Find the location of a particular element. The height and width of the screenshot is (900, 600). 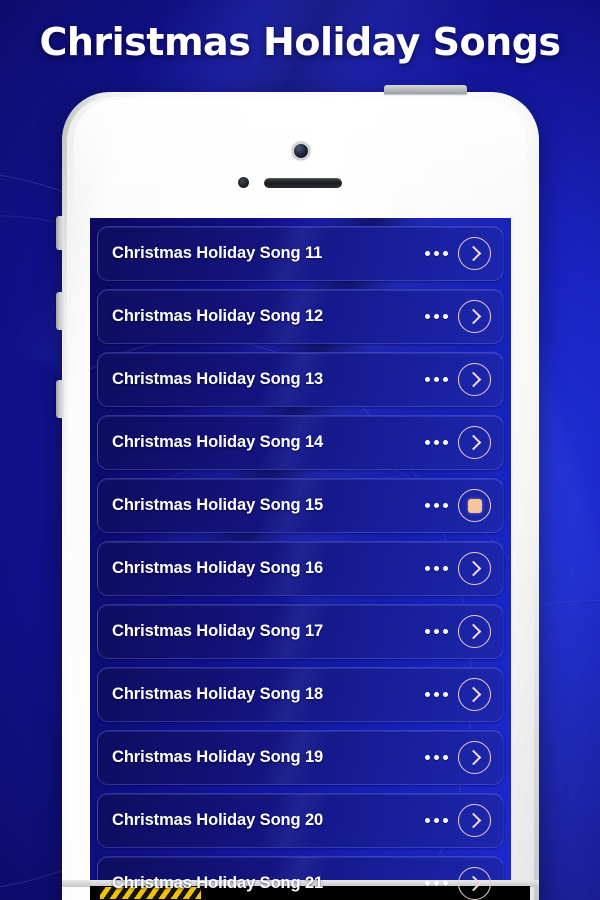

song-title: Christmas Holiday Song 17 is located at coordinates (218, 631).